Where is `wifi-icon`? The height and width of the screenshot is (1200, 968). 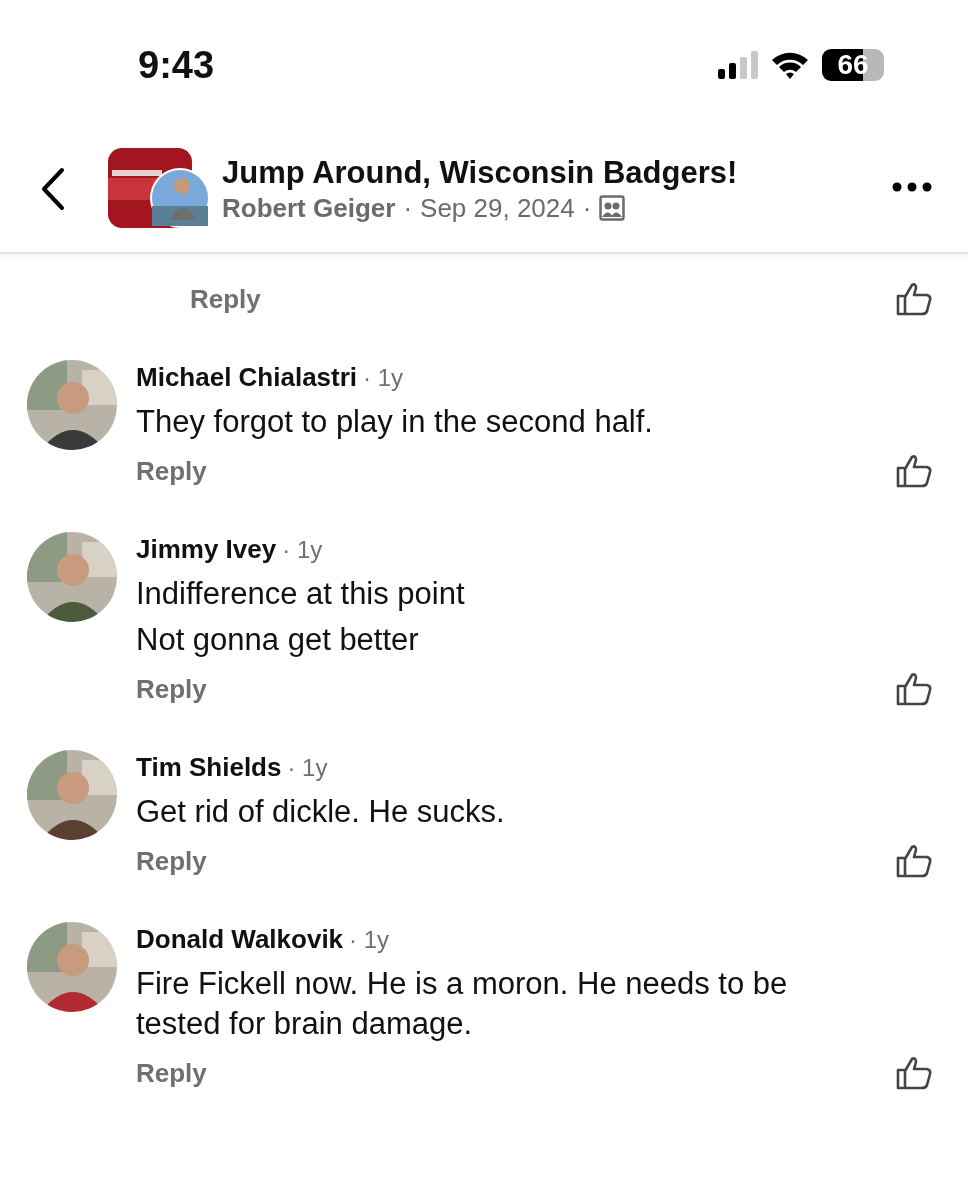
wifi-icon is located at coordinates (790, 65).